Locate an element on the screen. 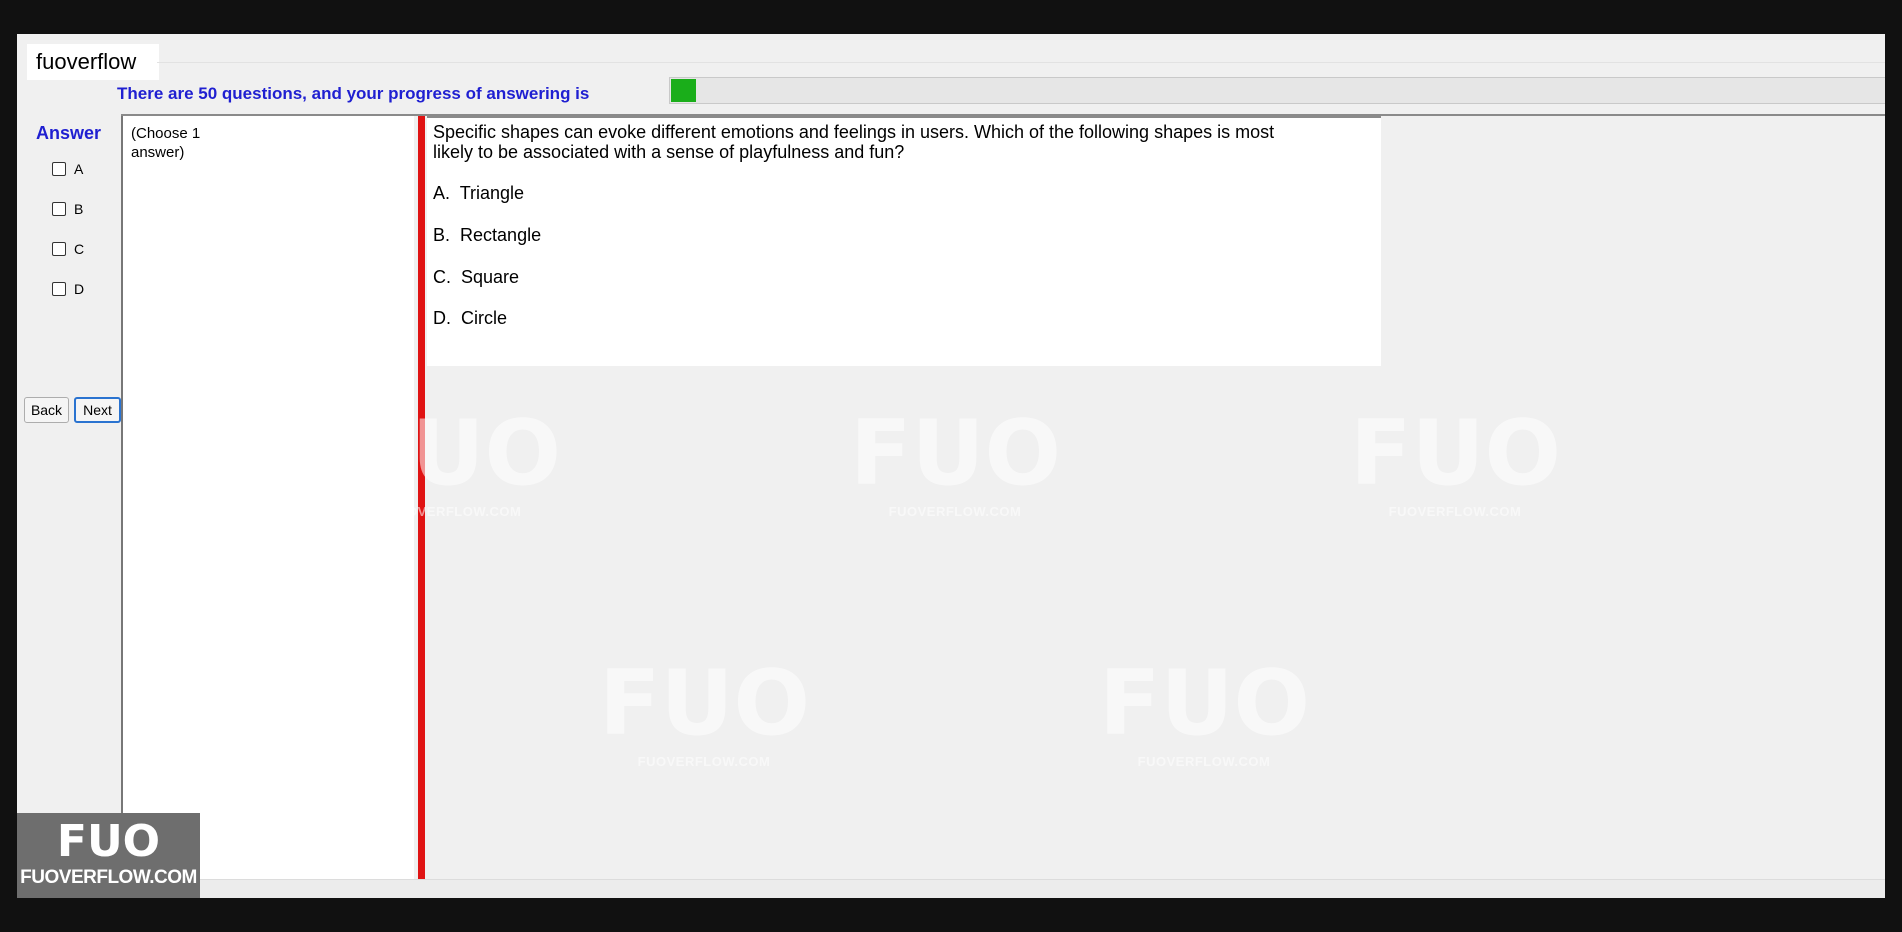 The height and width of the screenshot is (932, 1902). question-option-b: B. Rectangle is located at coordinates (487, 235).